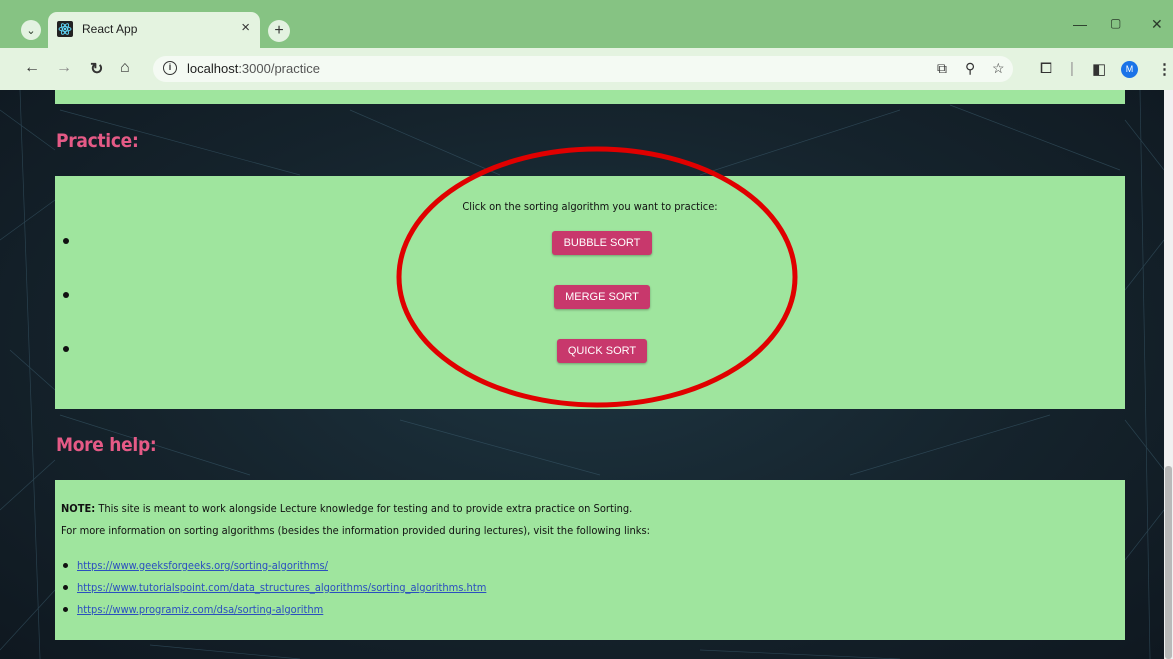 The width and height of the screenshot is (1173, 659). I want to click on profile-avatar: M, so click(1129, 69).